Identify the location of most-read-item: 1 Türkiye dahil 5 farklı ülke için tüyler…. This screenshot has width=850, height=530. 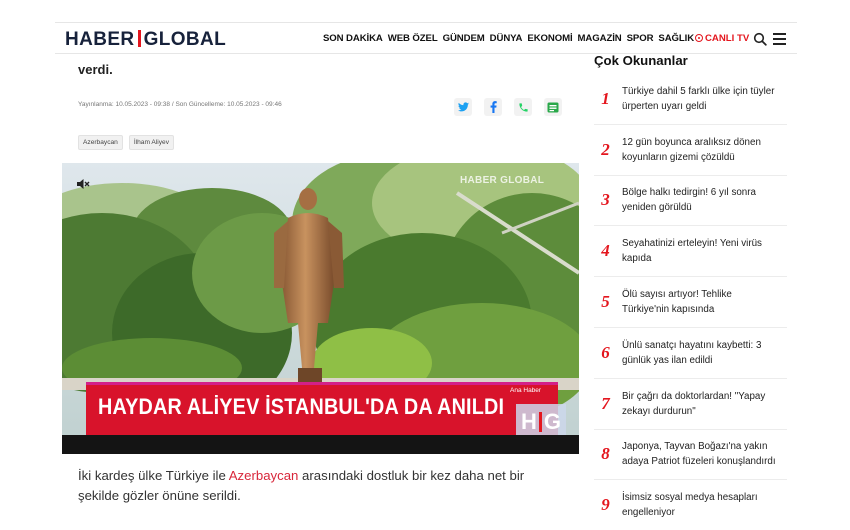
(690, 99).